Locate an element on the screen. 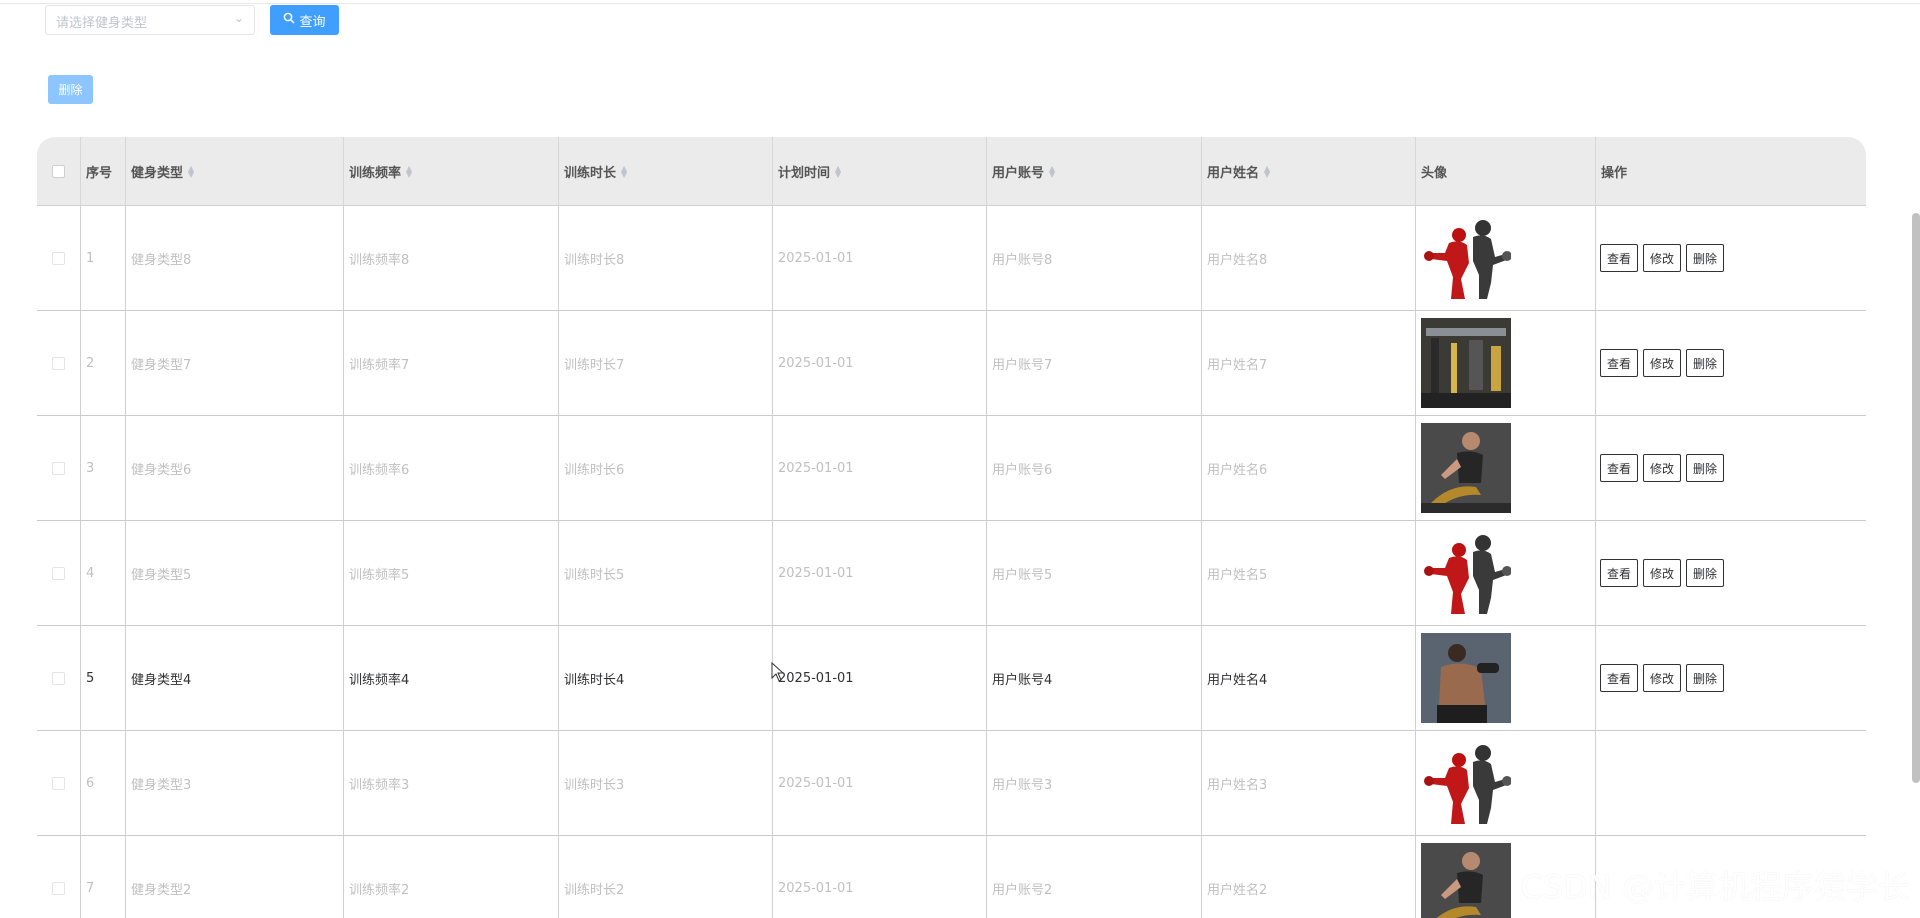  header-label: 健身类型 is located at coordinates (157, 173).